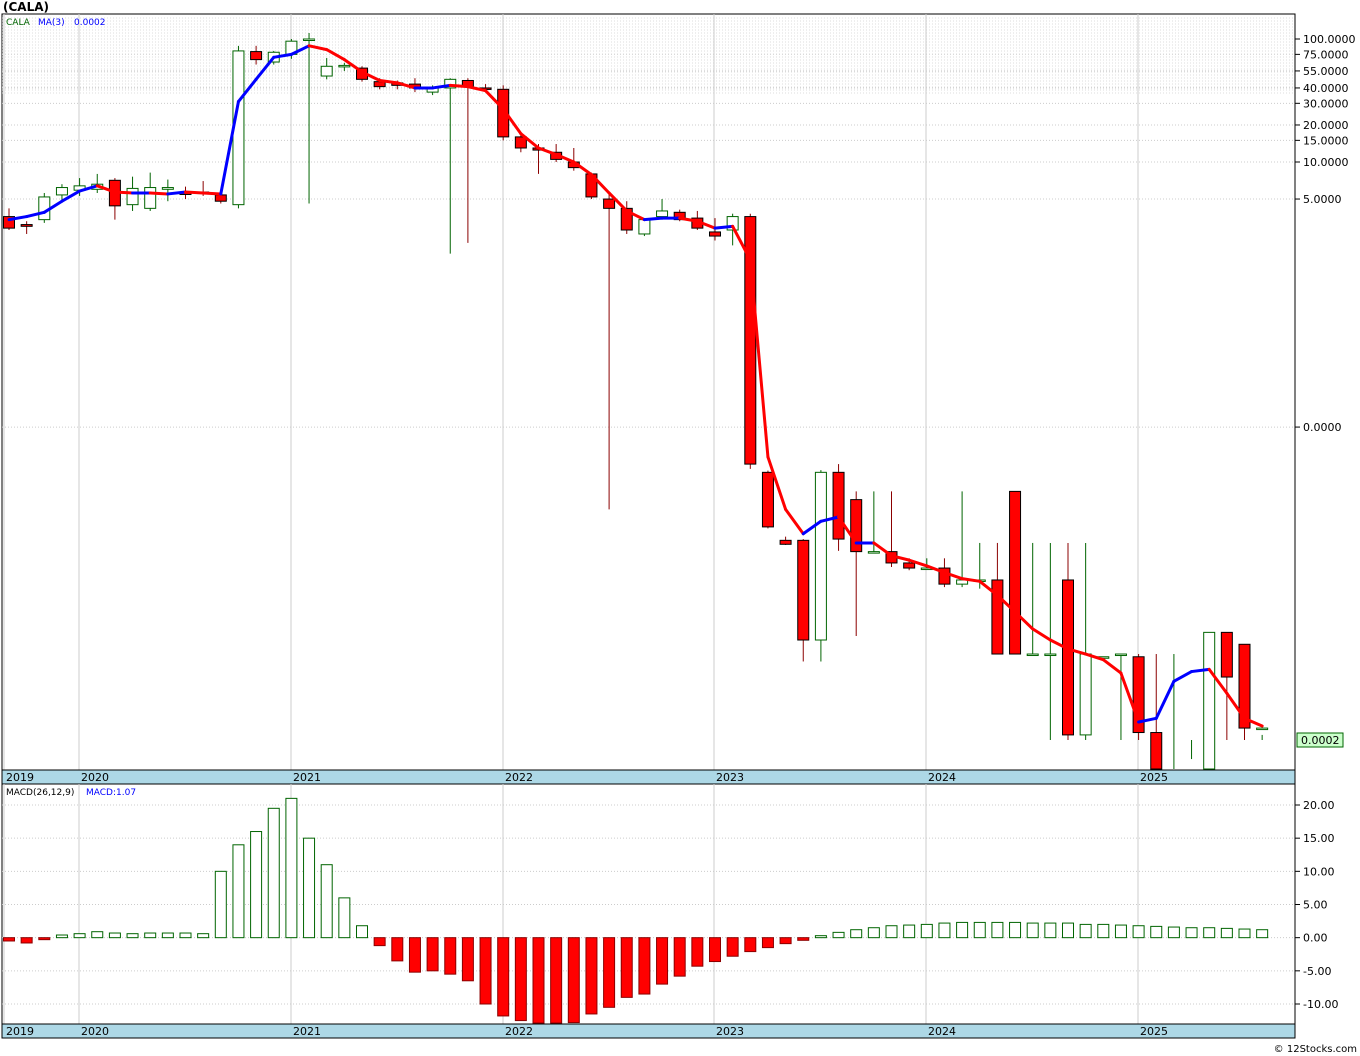  What do you see at coordinates (1320, 1004) in the screenshot?
I see `macd-tick-label: -10.00` at bounding box center [1320, 1004].